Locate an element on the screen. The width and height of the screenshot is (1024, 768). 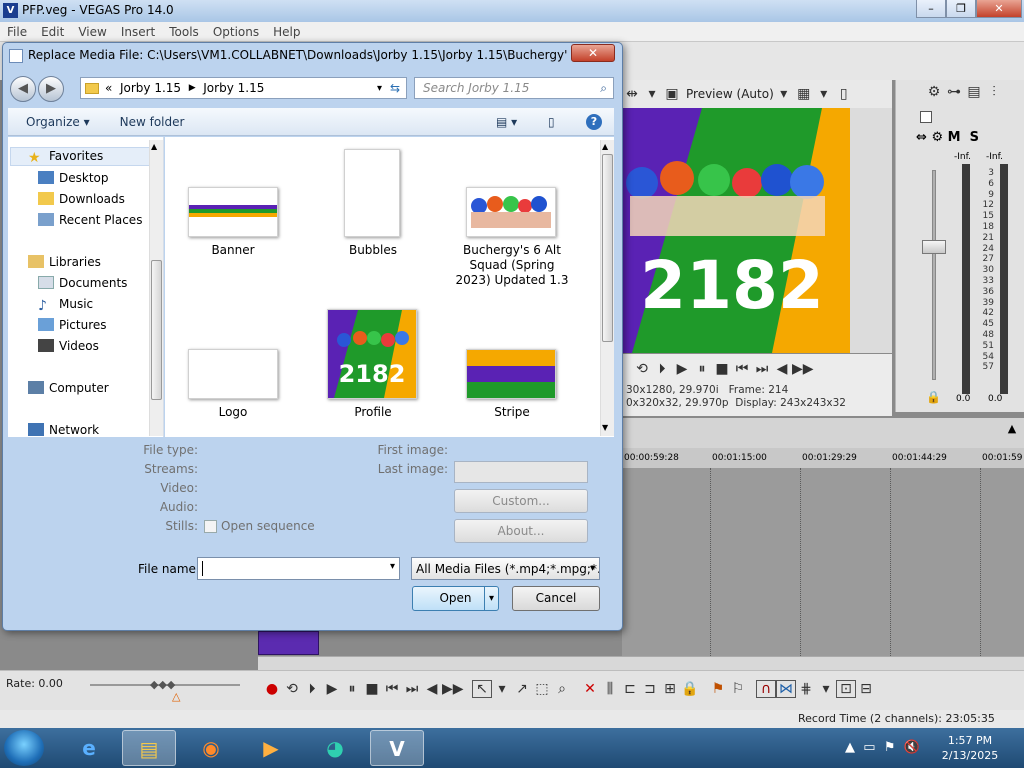
internet-explorer-icon: e is located at coordinates (89, 748).